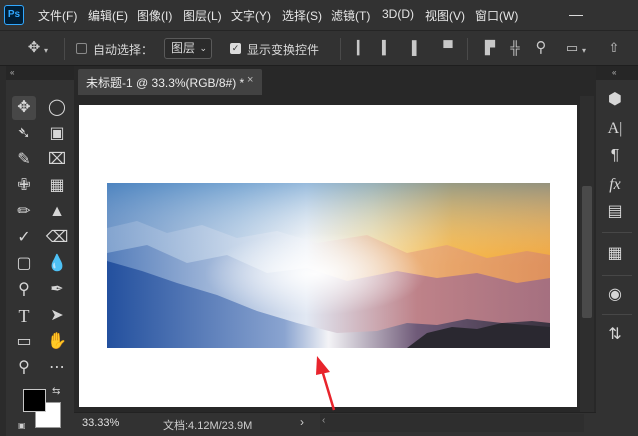 The width and height of the screenshot is (638, 436). I want to click on menu-type: 文字(Y), so click(251, 15).